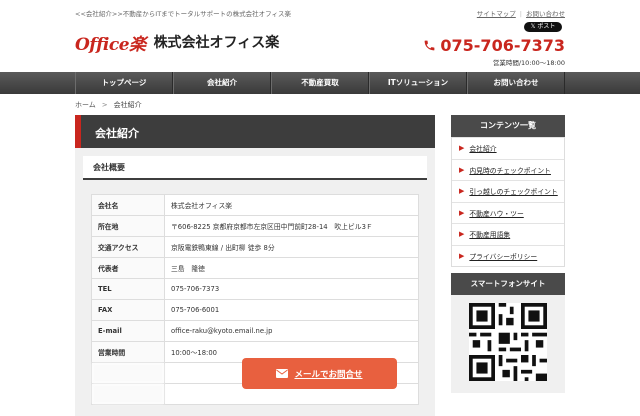 Image resolution: width=640 pixels, height=416 pixels. I want to click on row-value: 075-706-7373, so click(291, 289).